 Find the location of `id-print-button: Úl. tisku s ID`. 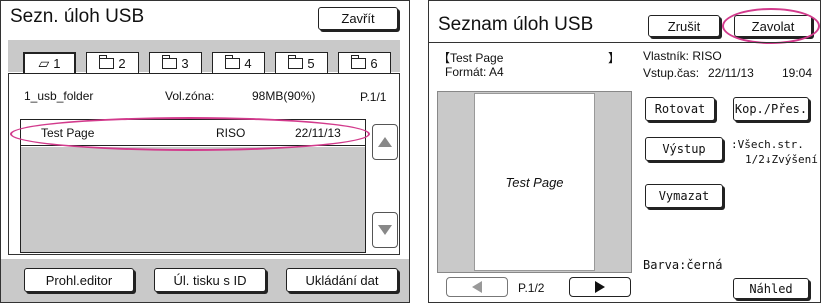

id-print-button: Úl. tisku s ID is located at coordinates (210, 280).